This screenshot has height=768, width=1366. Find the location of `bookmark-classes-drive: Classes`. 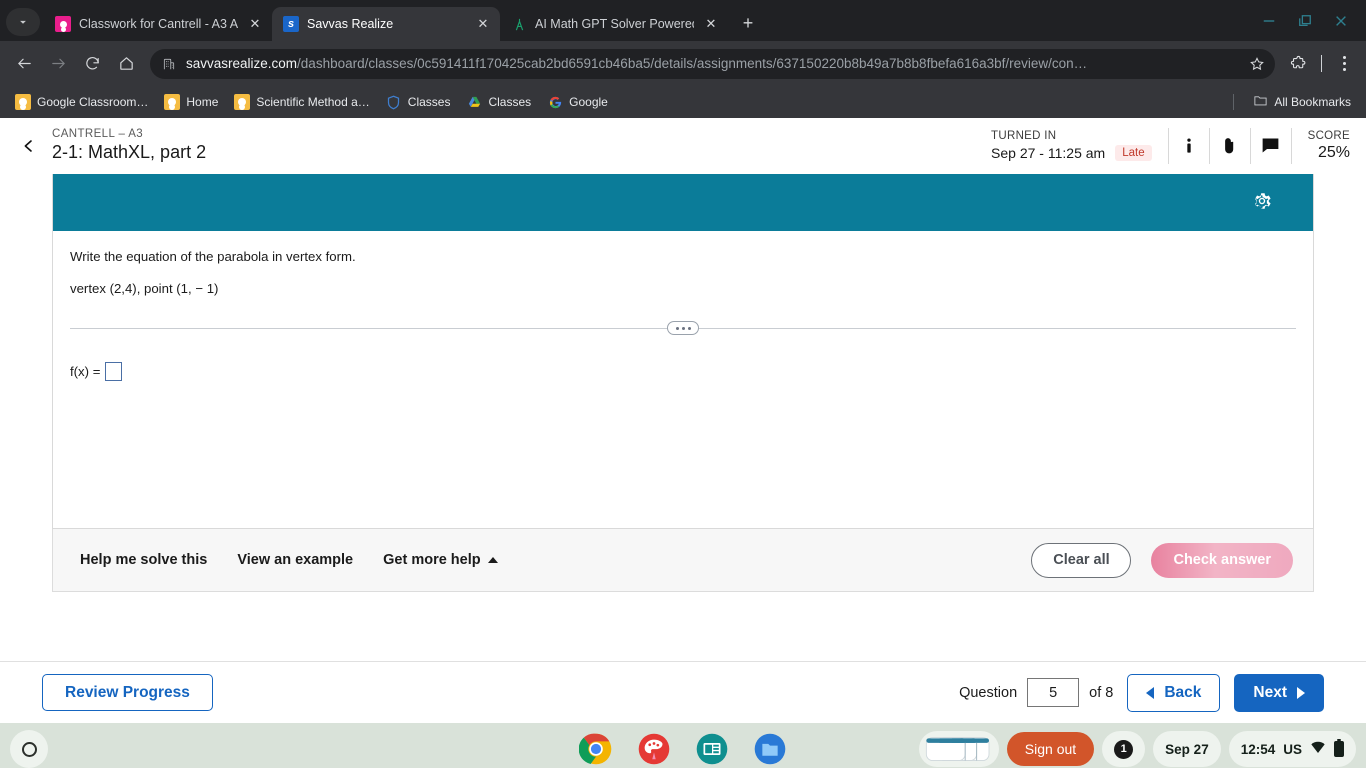

bookmark-classes-drive: Classes is located at coordinates (498, 102).